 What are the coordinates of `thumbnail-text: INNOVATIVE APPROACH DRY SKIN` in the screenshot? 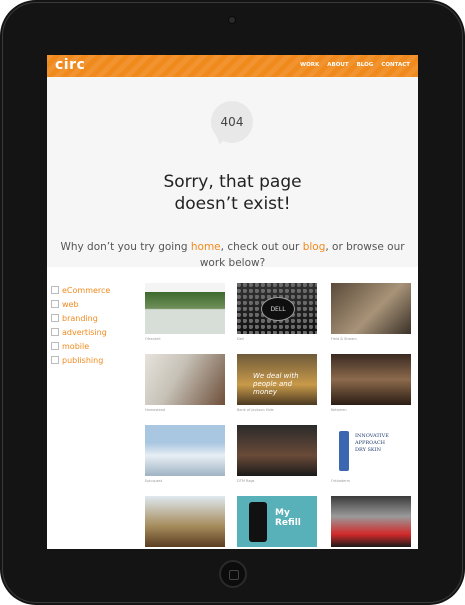 It's located at (372, 443).